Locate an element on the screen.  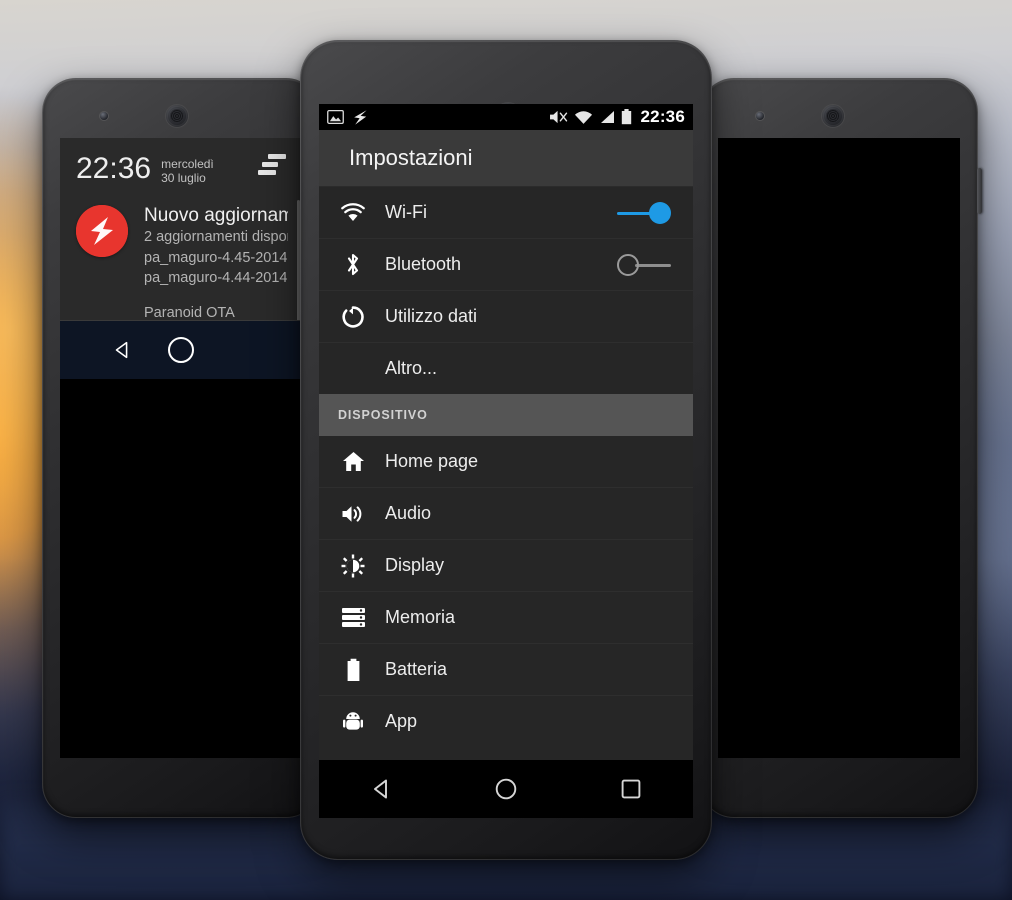
center-status-bar: 22:36 is located at coordinates (506, 117).